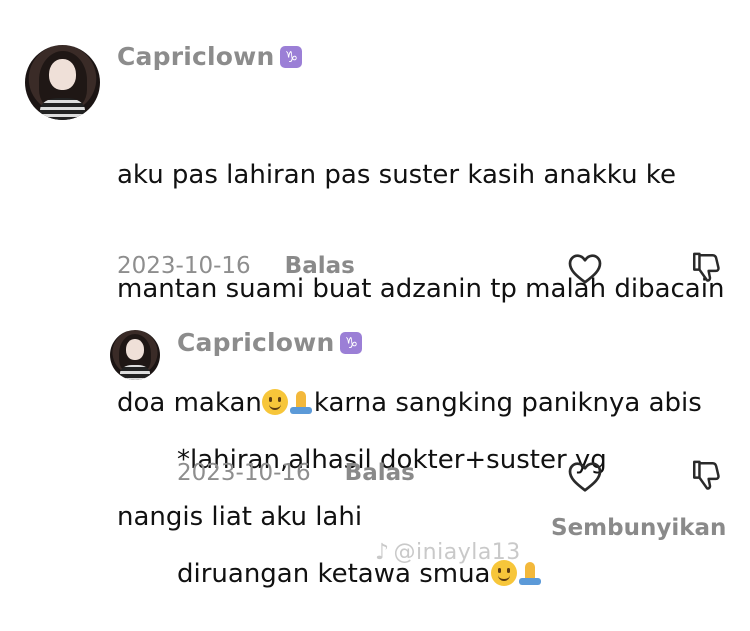  I want to click on comment-date: 2023-10-16, so click(184, 266).